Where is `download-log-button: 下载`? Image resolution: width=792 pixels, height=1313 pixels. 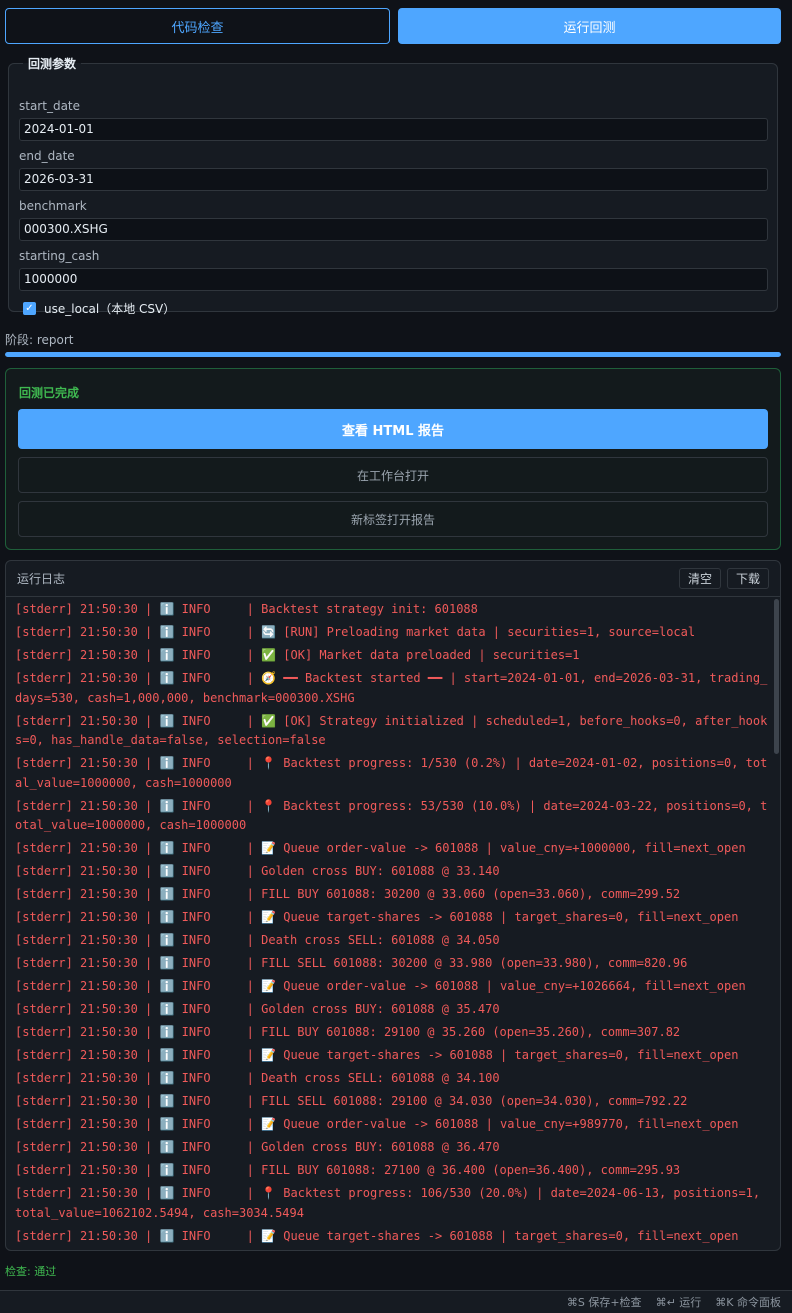 download-log-button: 下载 is located at coordinates (747, 578).